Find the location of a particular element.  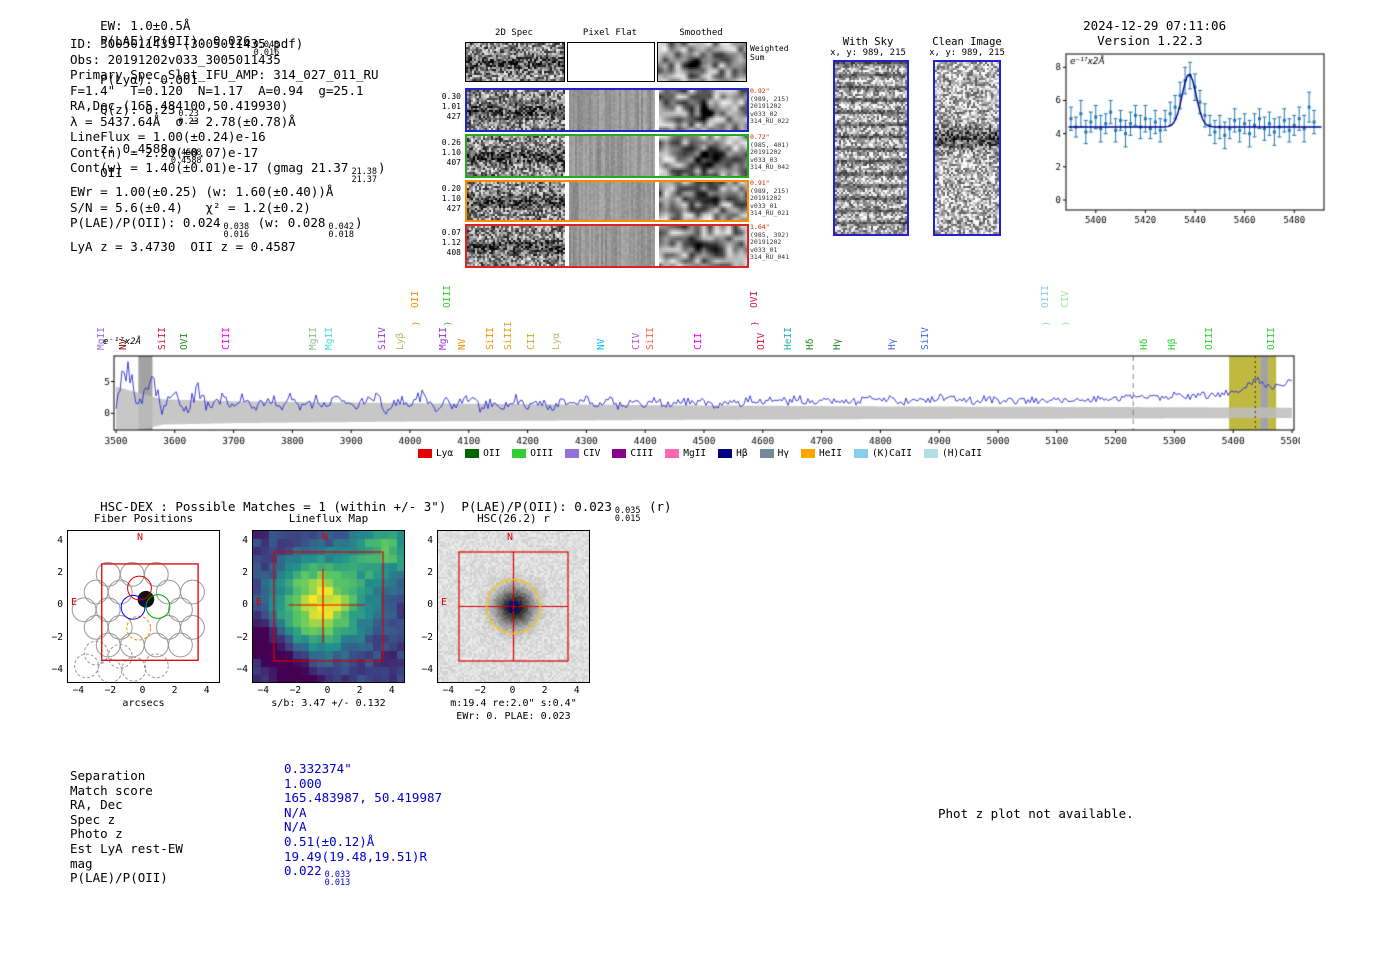

emission-line-label: OVI is located at coordinates (185, 341).